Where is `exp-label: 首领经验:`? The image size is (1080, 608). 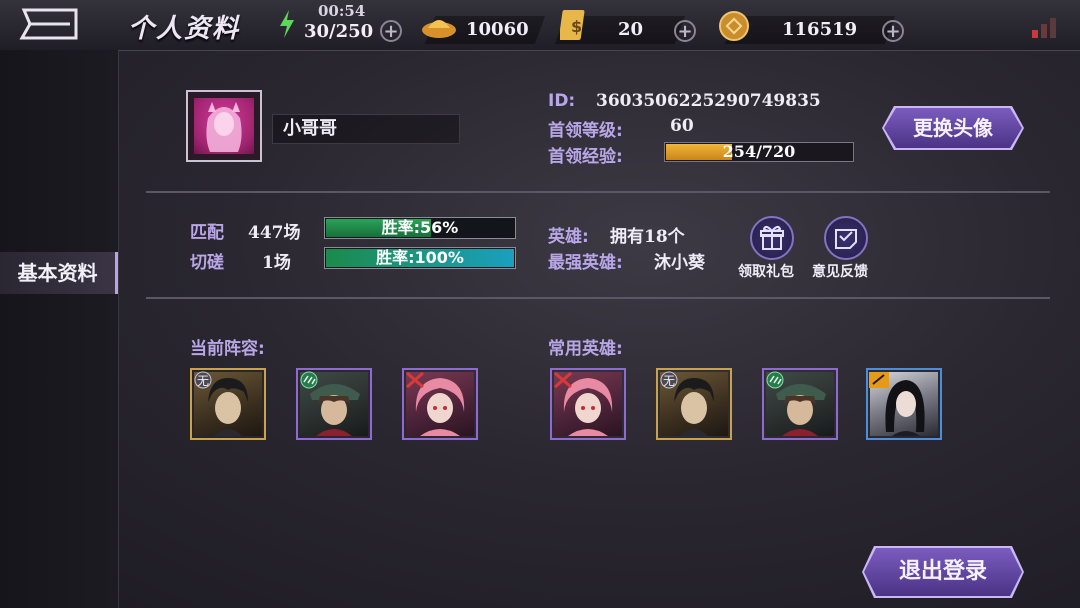 exp-label: 首领经验: is located at coordinates (585, 157).